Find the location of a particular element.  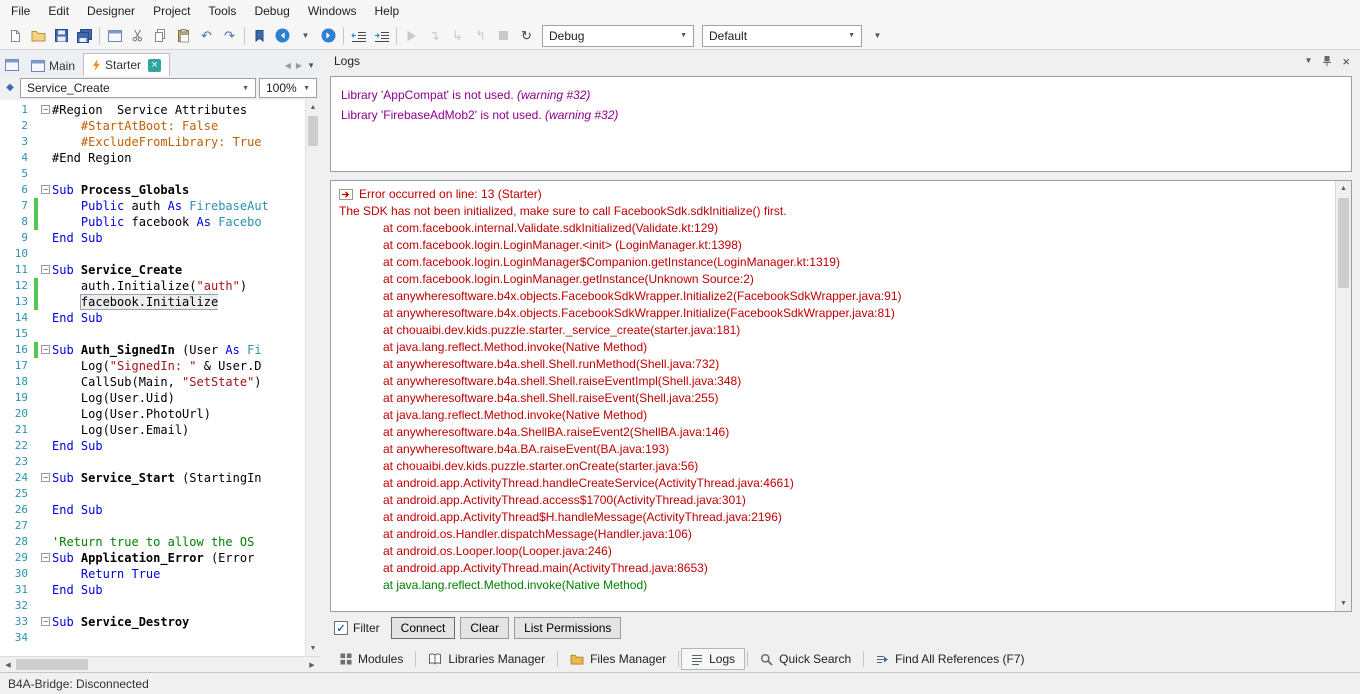

code-line: 15 is located at coordinates (152, 334).